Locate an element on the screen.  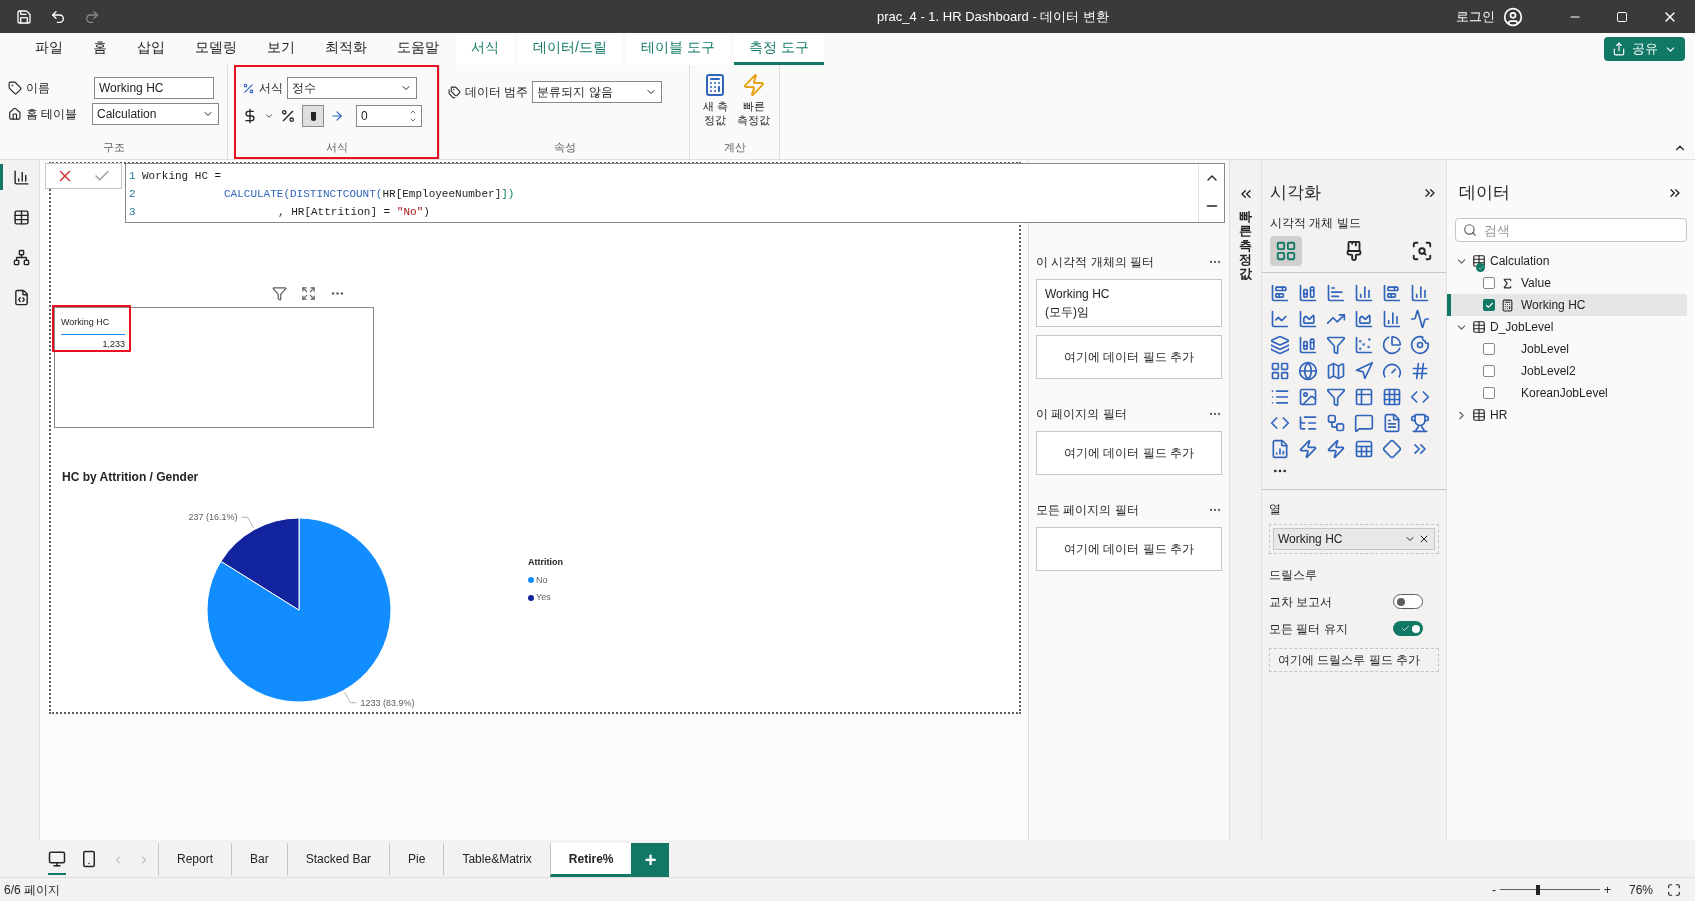
scatter-chart-icon is located at coordinates (1364, 344).